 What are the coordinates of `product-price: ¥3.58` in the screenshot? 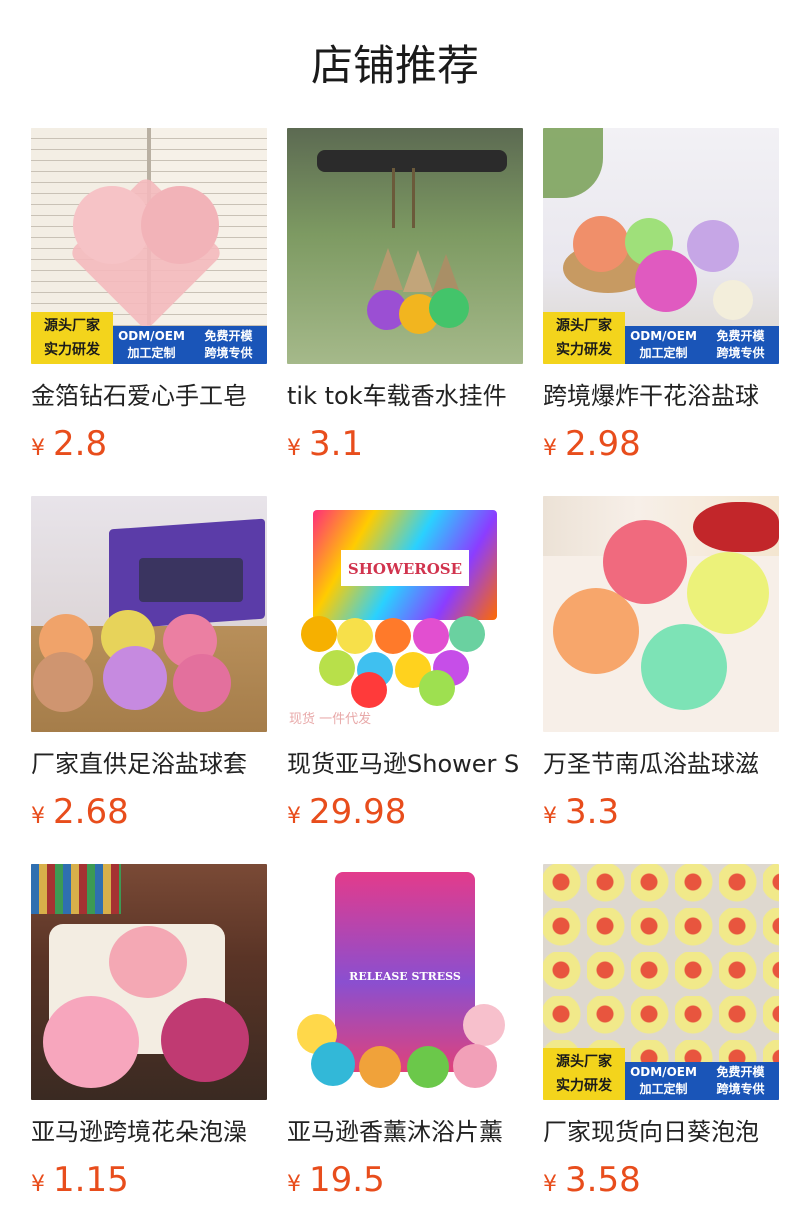 It's located at (661, 1180).